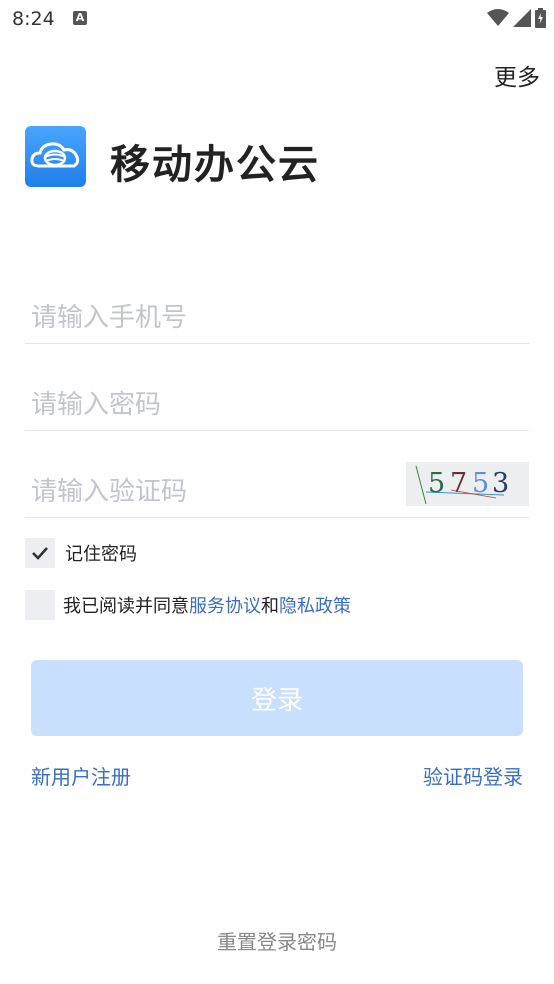 The width and height of the screenshot is (554, 984). I want to click on remember-password-row: 记住密码, so click(81, 553).